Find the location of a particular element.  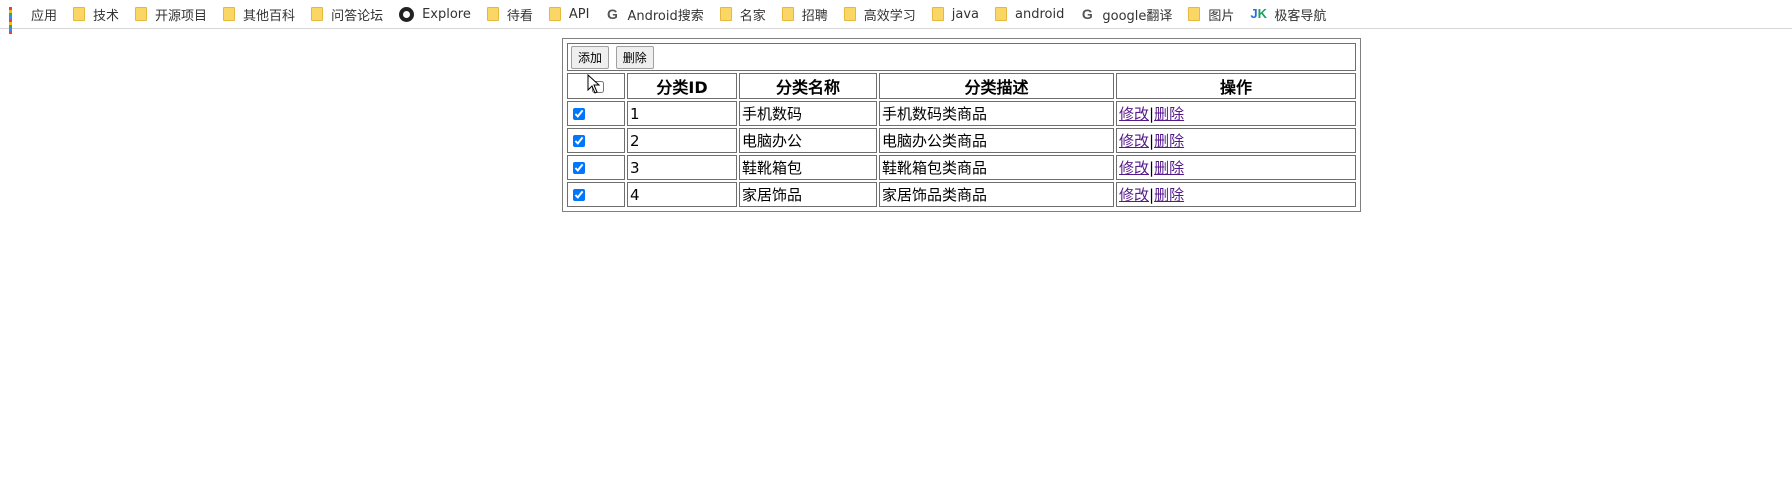

bookmark-label: 问答论坛 is located at coordinates (357, 16).